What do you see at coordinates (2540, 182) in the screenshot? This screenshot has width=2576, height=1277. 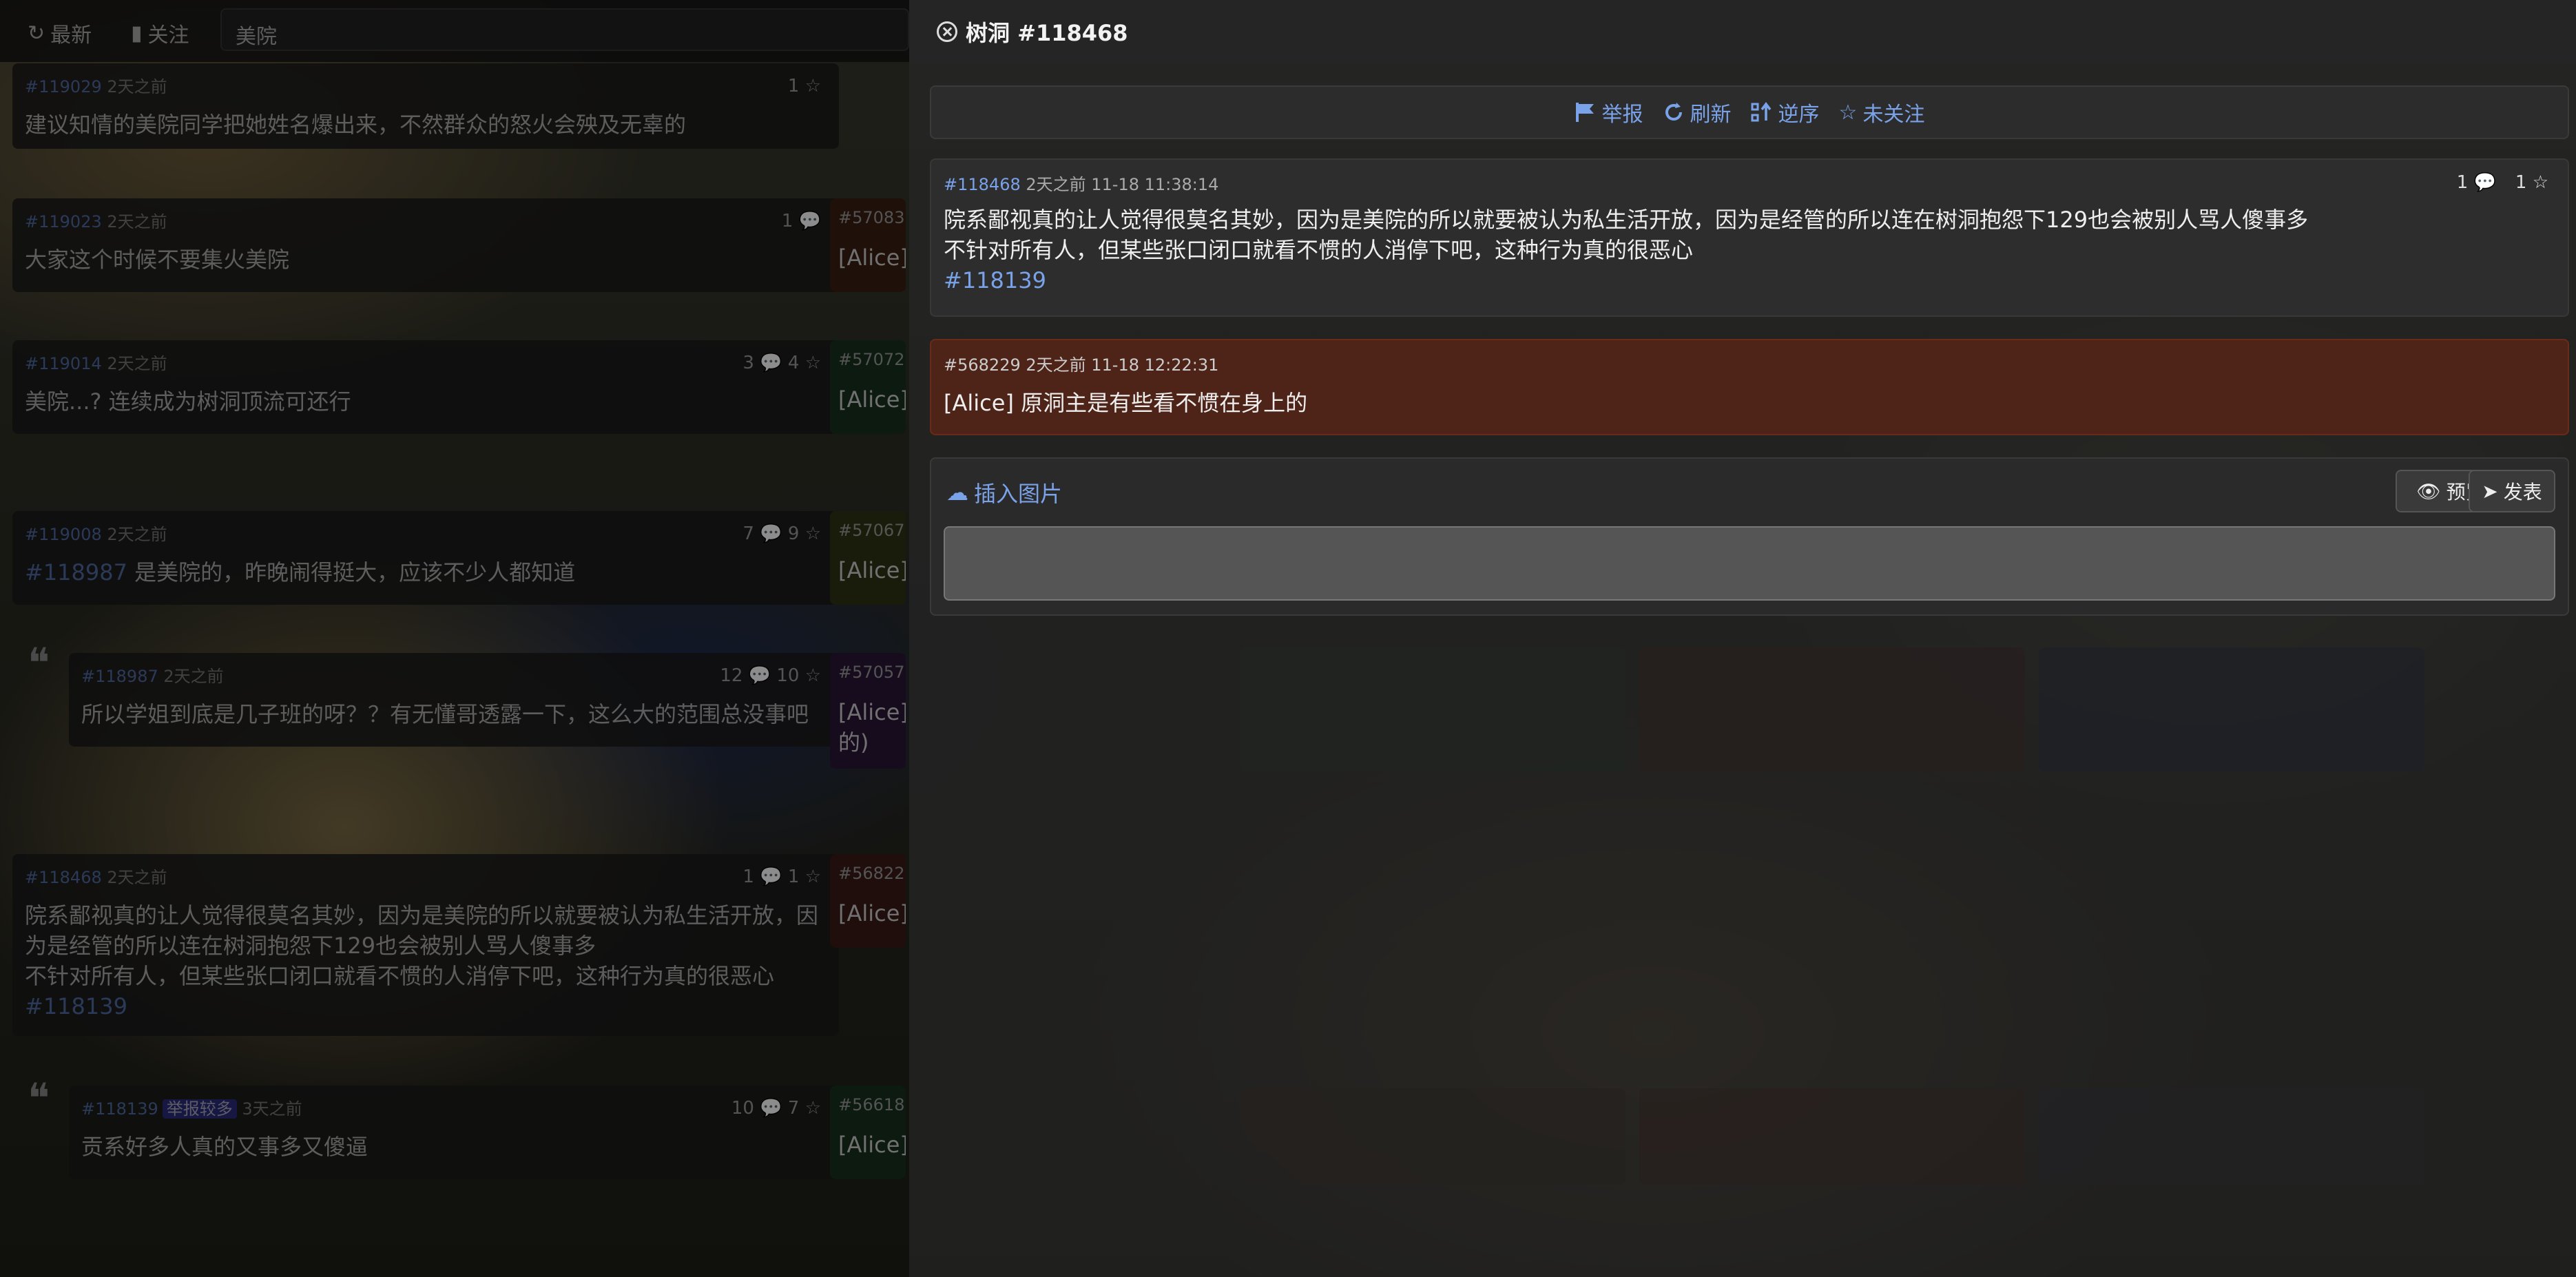 I see `star-icon: ☆` at bounding box center [2540, 182].